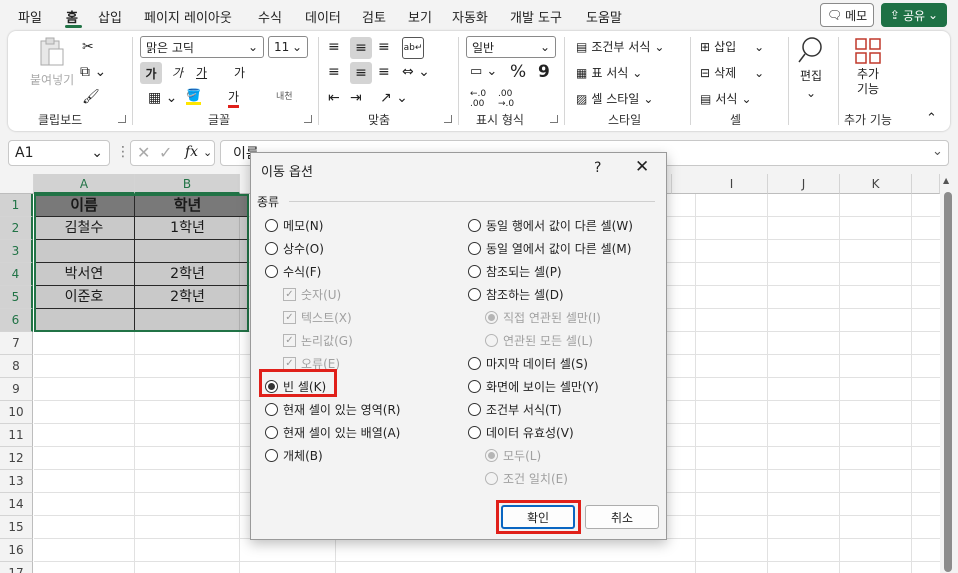 This screenshot has width=958, height=573. I want to click on merge-center-icon: ⇔ ⌄, so click(416, 72).